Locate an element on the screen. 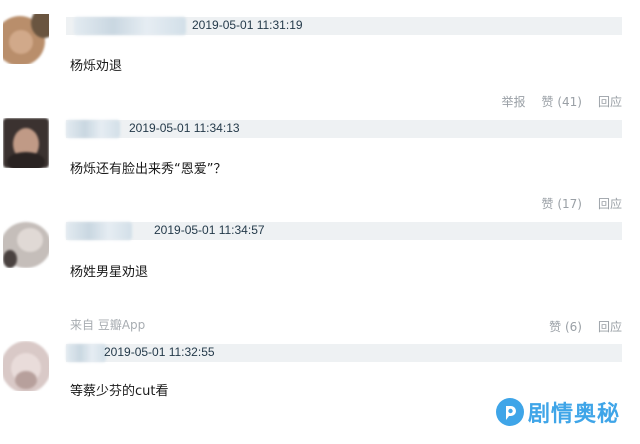 Image resolution: width=640 pixels, height=444 pixels. comment-meta-bar: 2019-05-01 11:32:55 is located at coordinates (344, 353).